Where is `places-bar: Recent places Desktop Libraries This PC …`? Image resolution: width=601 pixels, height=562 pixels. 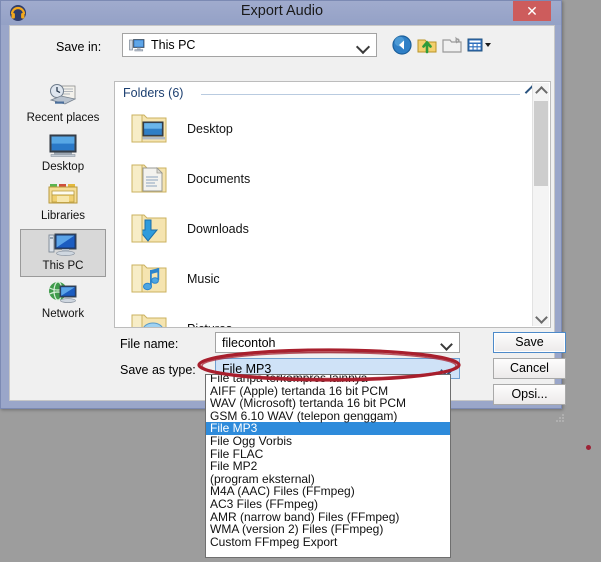 places-bar: Recent places Desktop Libraries This PC … is located at coordinates (63, 204).